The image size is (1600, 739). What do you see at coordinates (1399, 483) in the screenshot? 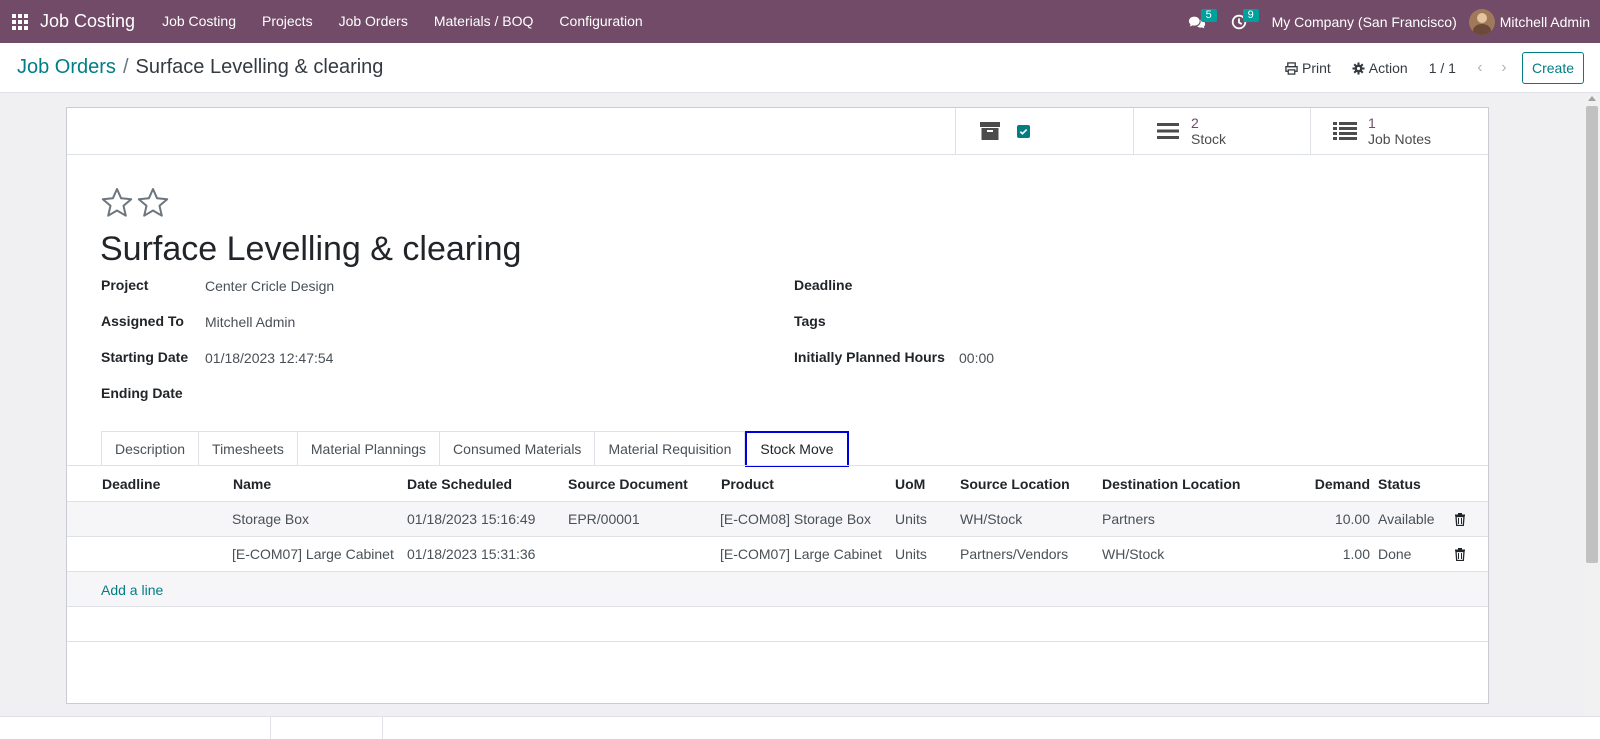
I see `column-header-status: Status` at bounding box center [1399, 483].